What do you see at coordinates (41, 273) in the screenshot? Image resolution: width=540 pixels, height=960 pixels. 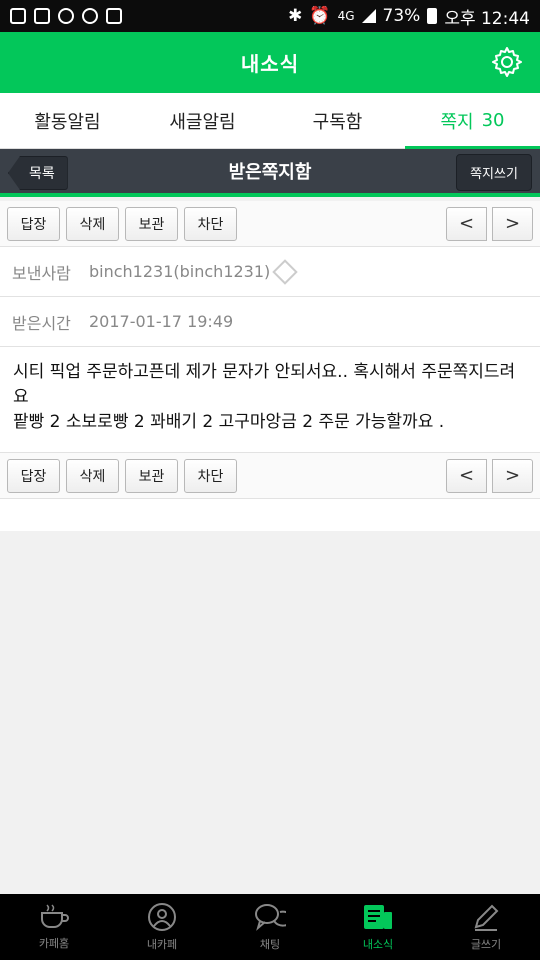 I see `sender-label: 보낸사람` at bounding box center [41, 273].